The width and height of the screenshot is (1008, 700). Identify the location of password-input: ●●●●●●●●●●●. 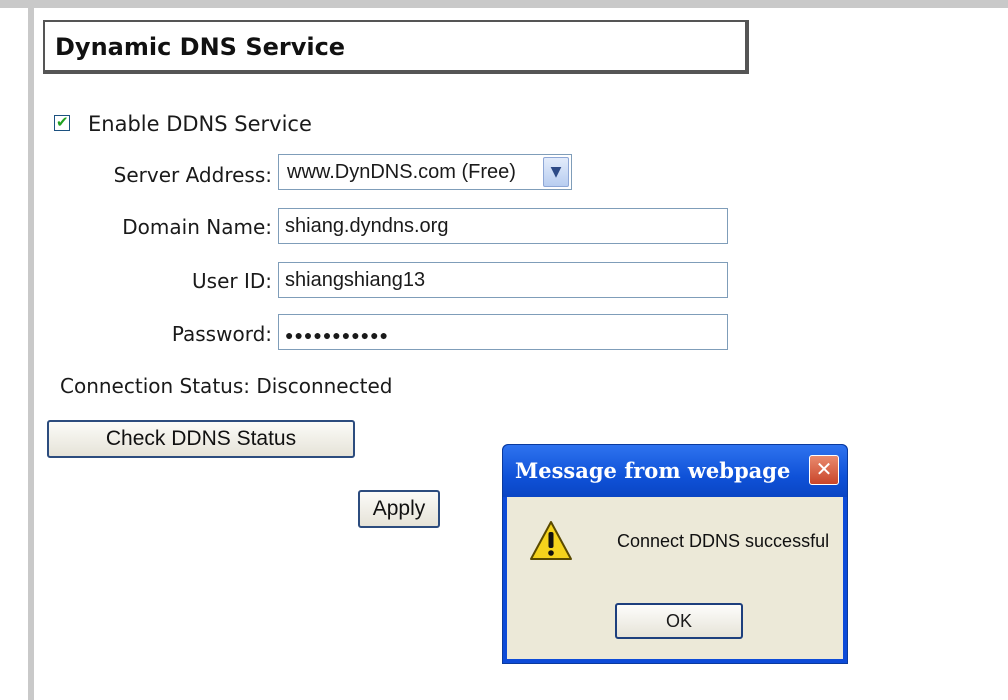
(503, 332).